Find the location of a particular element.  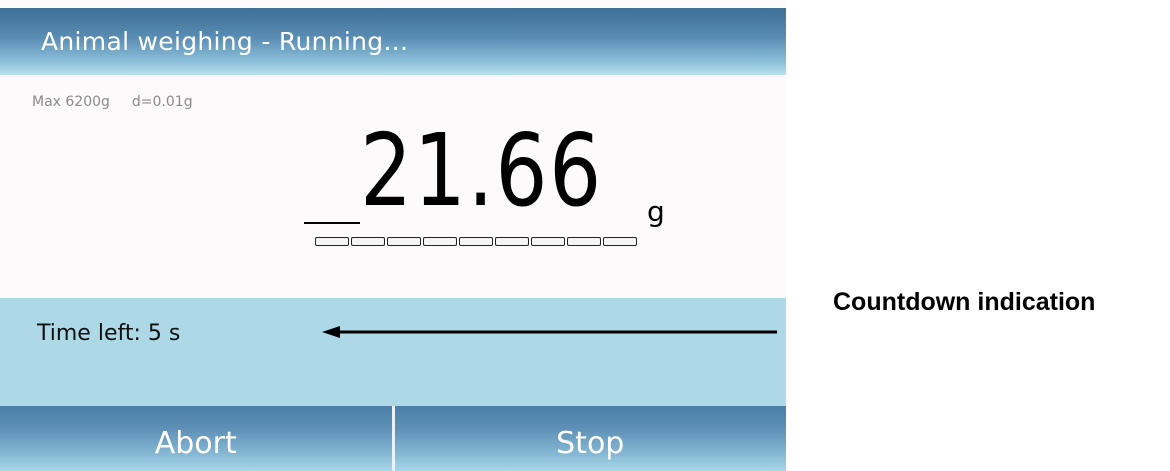

stability-indicator is located at coordinates (476, 242).